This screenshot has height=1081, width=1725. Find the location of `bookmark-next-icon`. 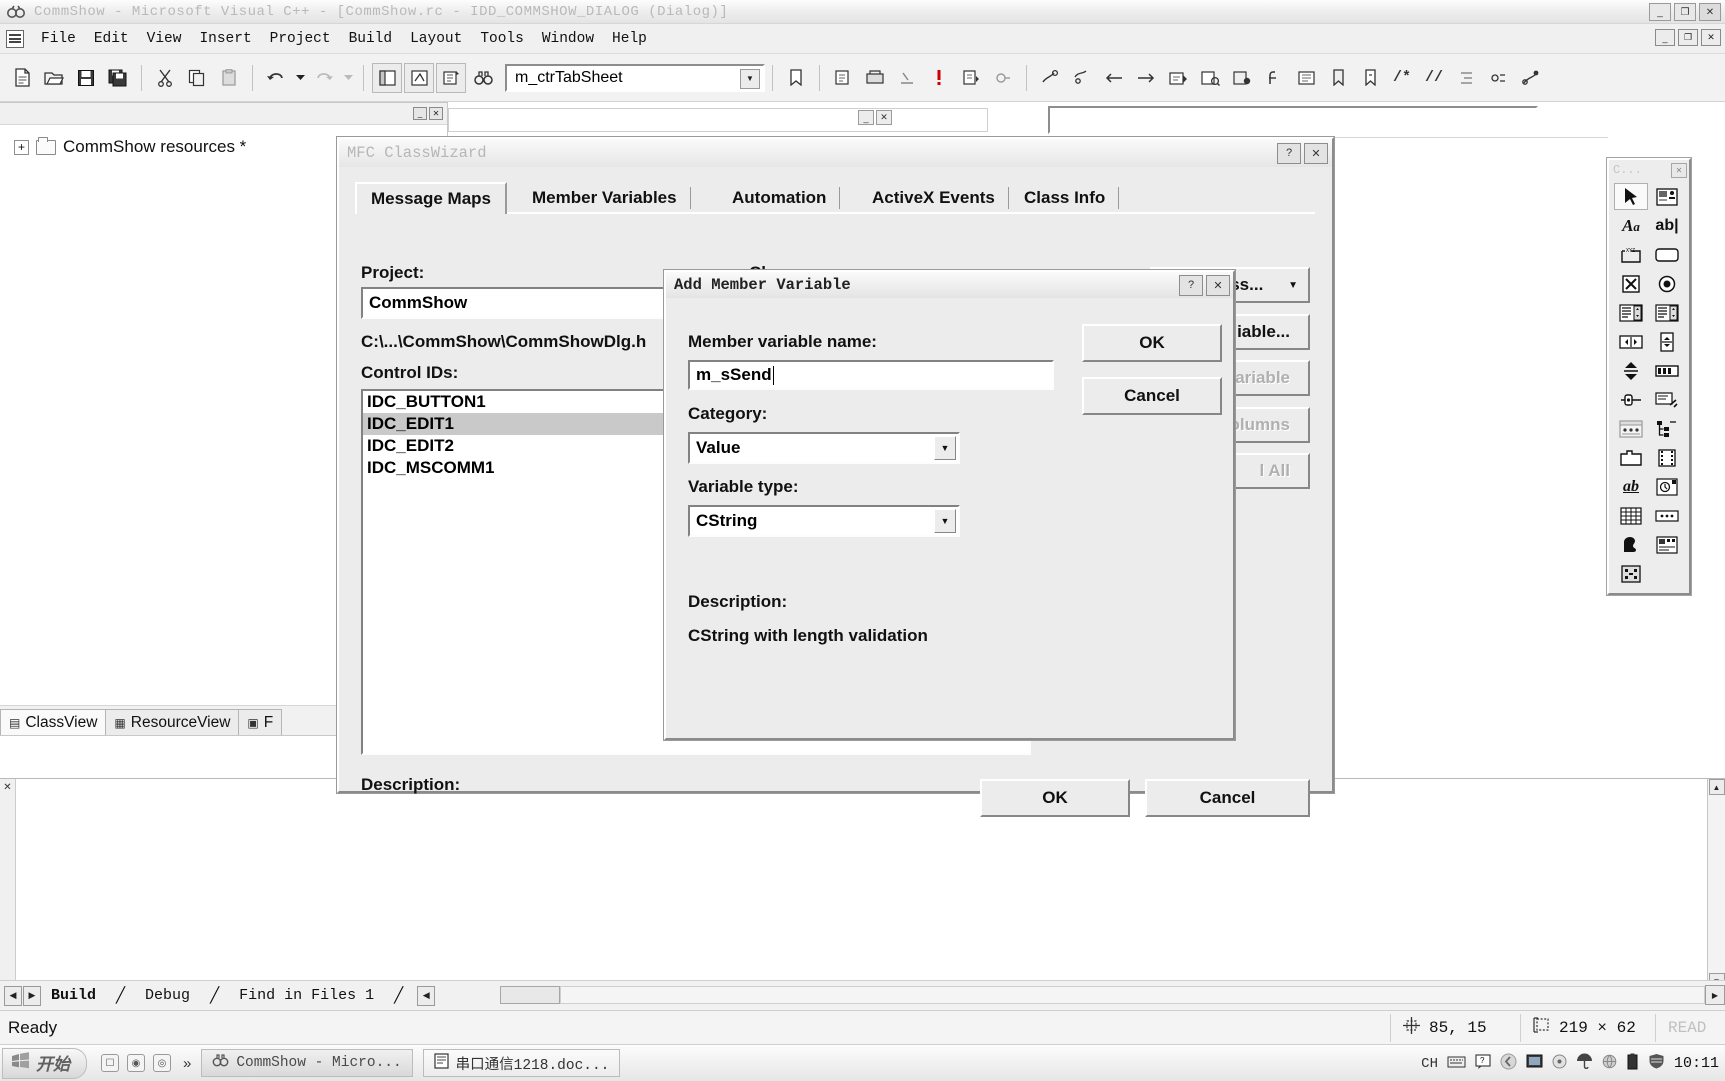

bookmark-next-icon is located at coordinates (1370, 78).